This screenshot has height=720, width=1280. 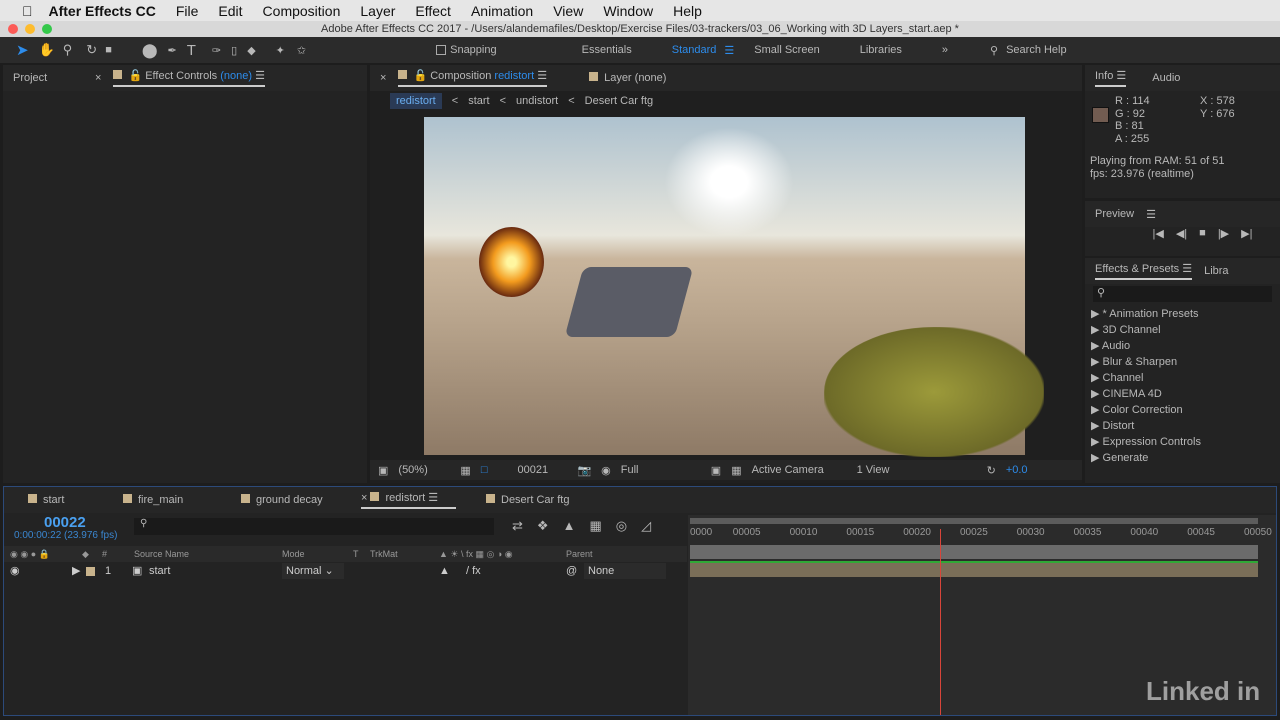 What do you see at coordinates (161, 554) in the screenshot?
I see `col-source-name: Source Name` at bounding box center [161, 554].